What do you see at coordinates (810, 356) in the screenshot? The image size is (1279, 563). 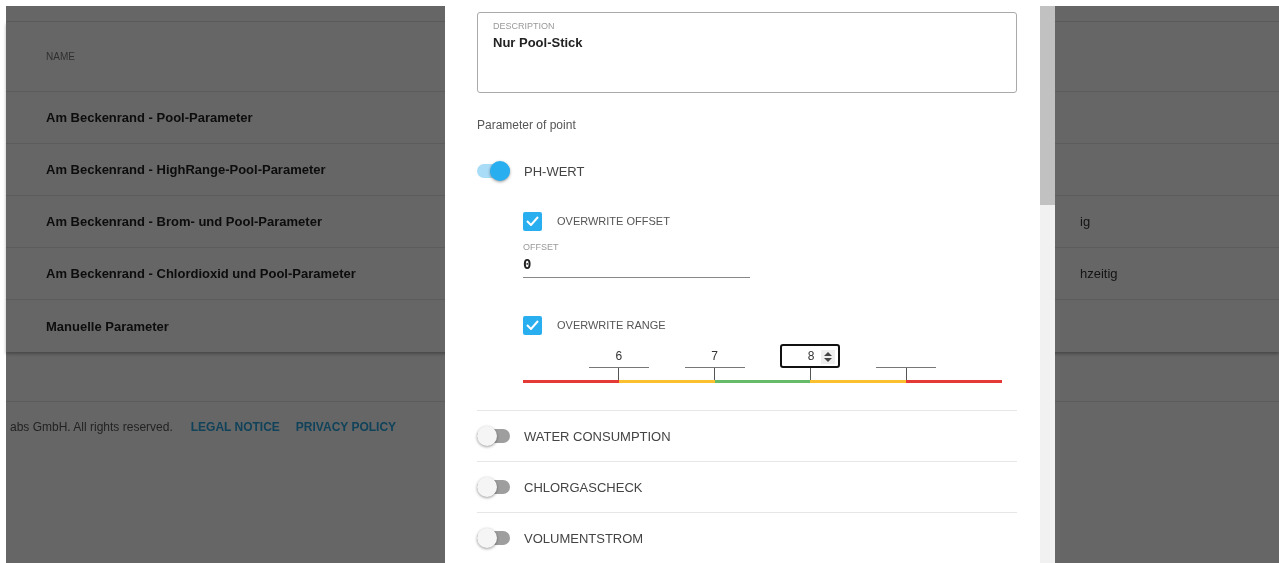 I see `threshold-input: 8` at bounding box center [810, 356].